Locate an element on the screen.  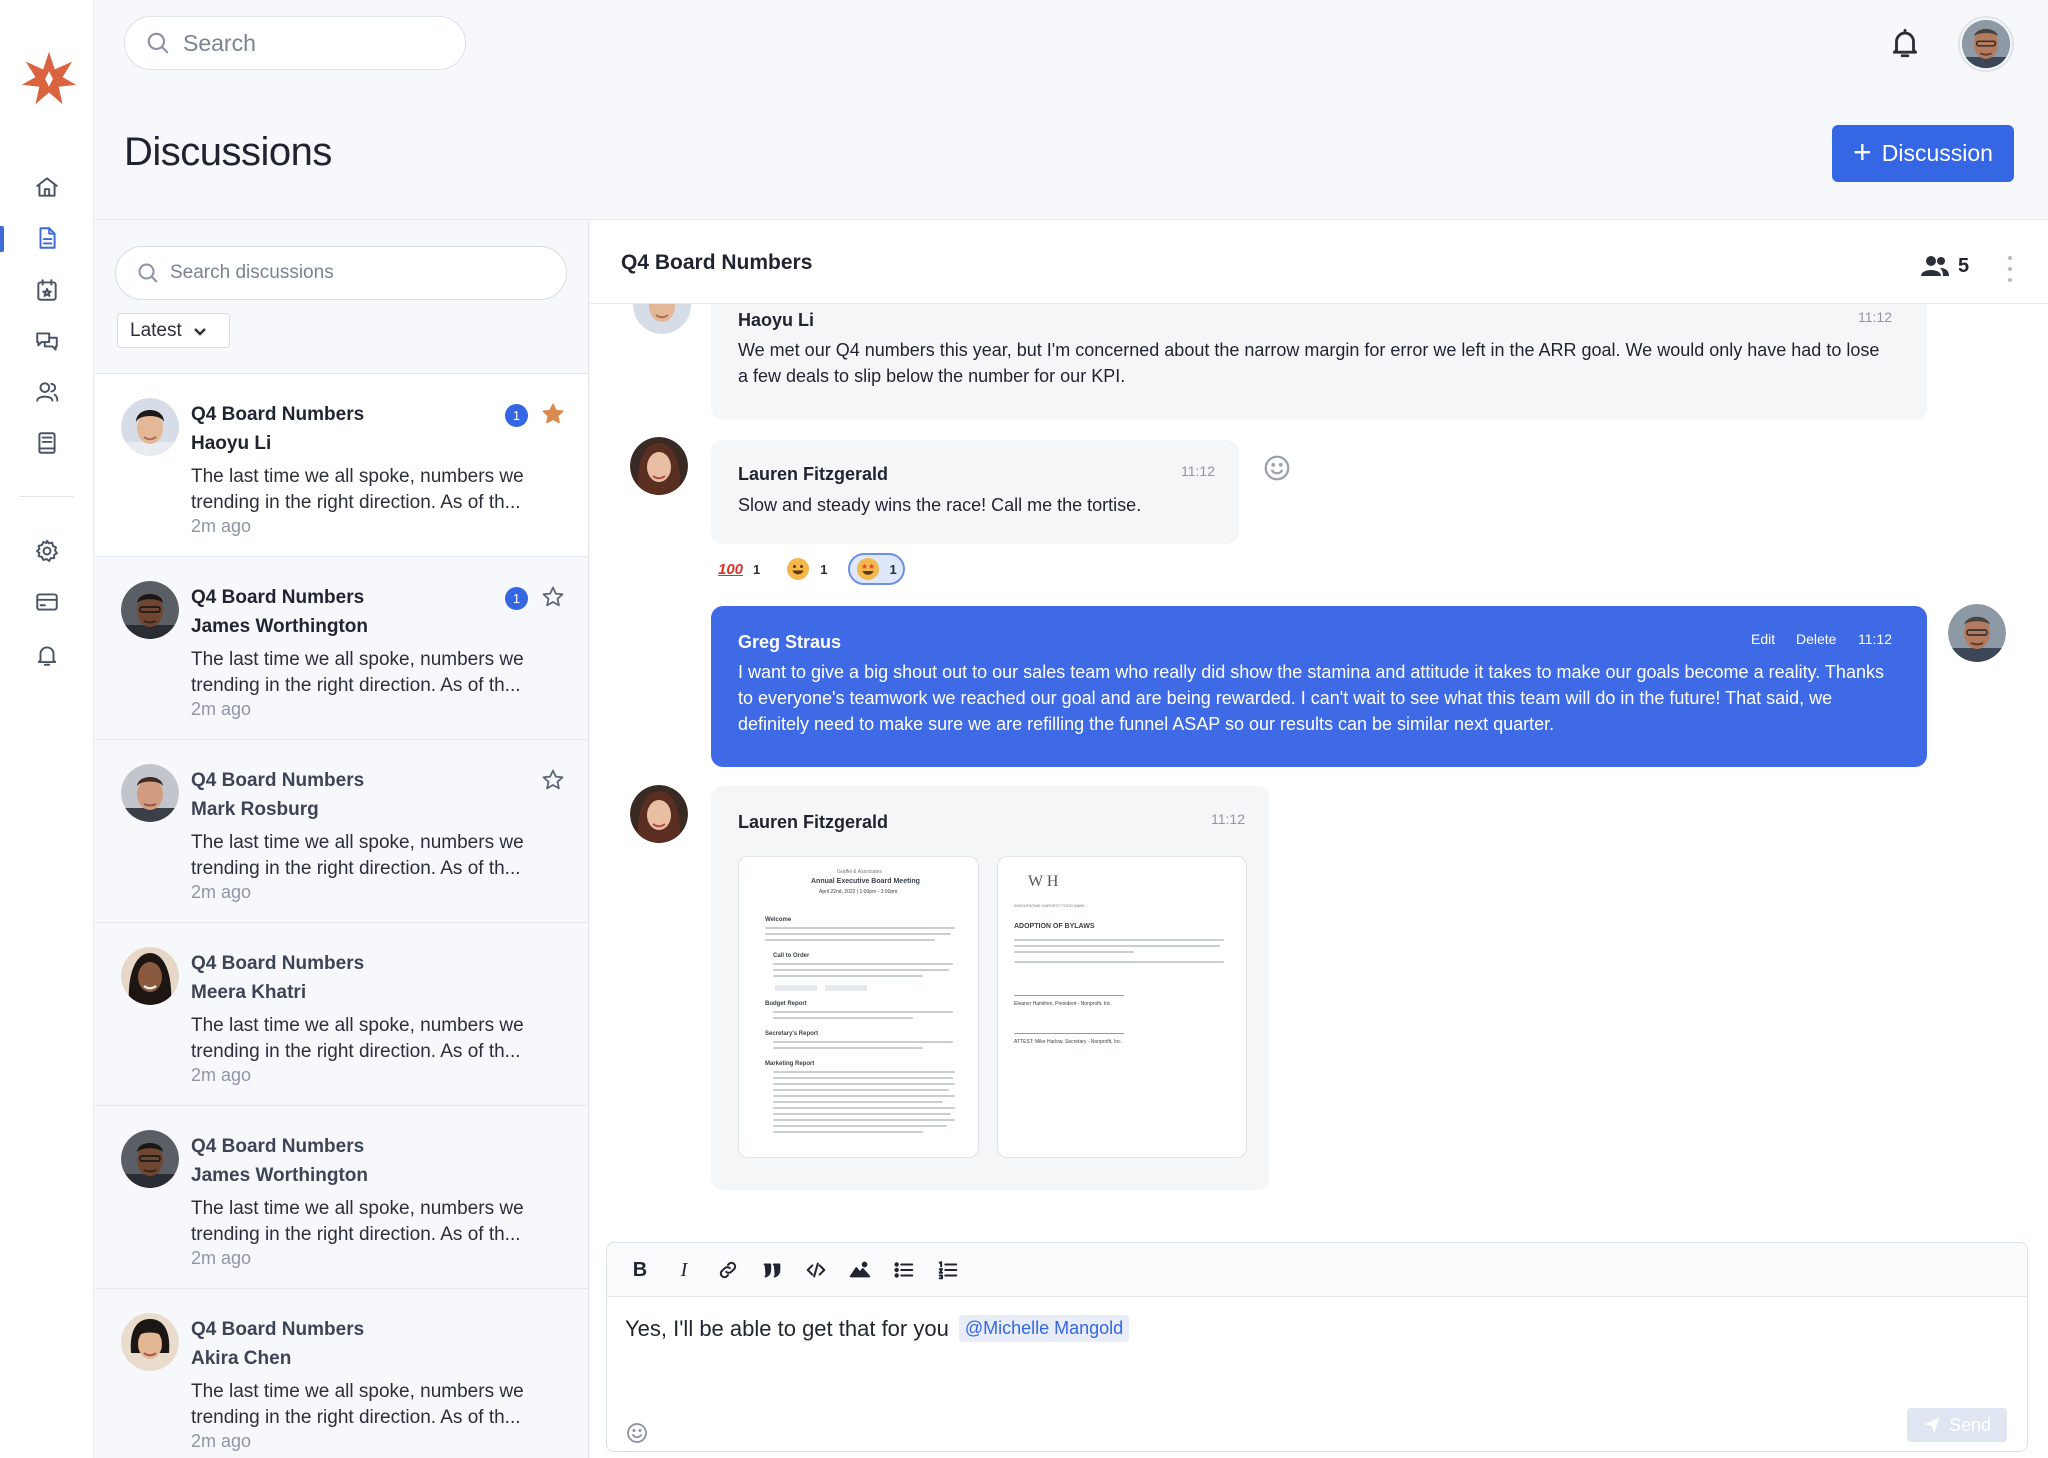
reaction-grinning: 1 is located at coordinates (806, 569).